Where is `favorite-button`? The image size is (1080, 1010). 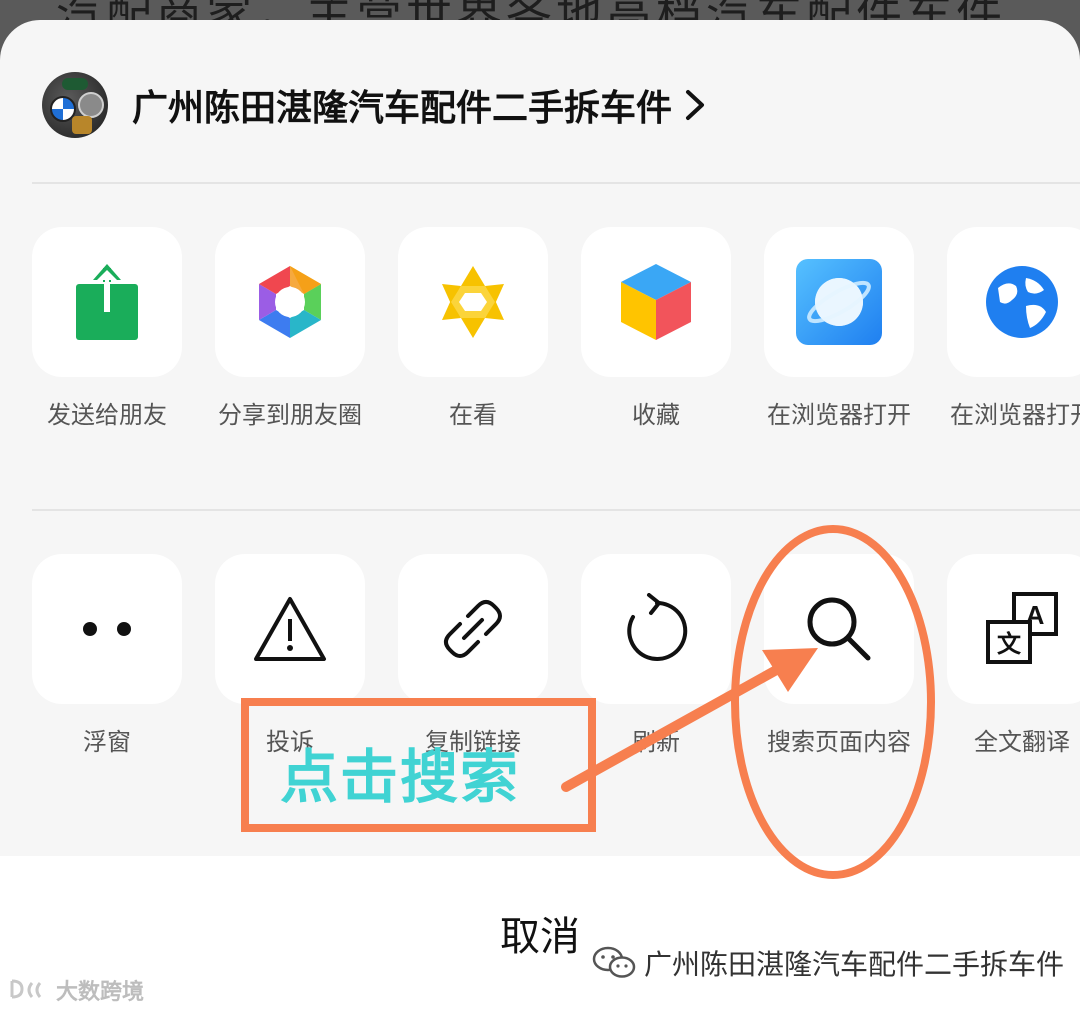 favorite-button is located at coordinates (656, 302).